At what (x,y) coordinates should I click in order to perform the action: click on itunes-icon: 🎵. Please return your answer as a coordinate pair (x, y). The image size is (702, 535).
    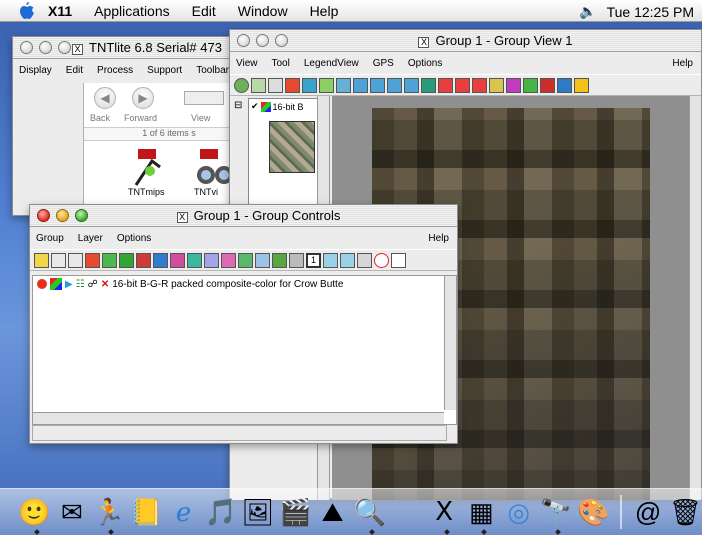
    Looking at the image, I should click on (220, 512).